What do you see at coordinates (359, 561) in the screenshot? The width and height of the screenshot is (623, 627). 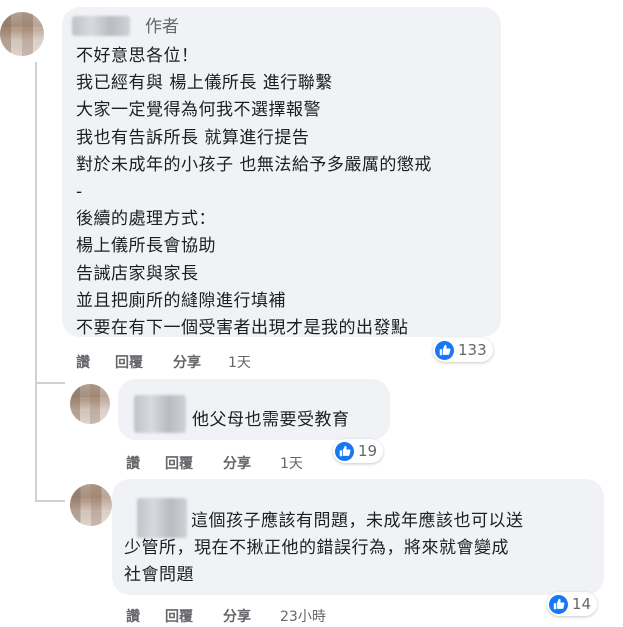 I see `comment-text: 少管所，現在不揪正他的錯誤行為，將來就會變成 社會問題` at bounding box center [359, 561].